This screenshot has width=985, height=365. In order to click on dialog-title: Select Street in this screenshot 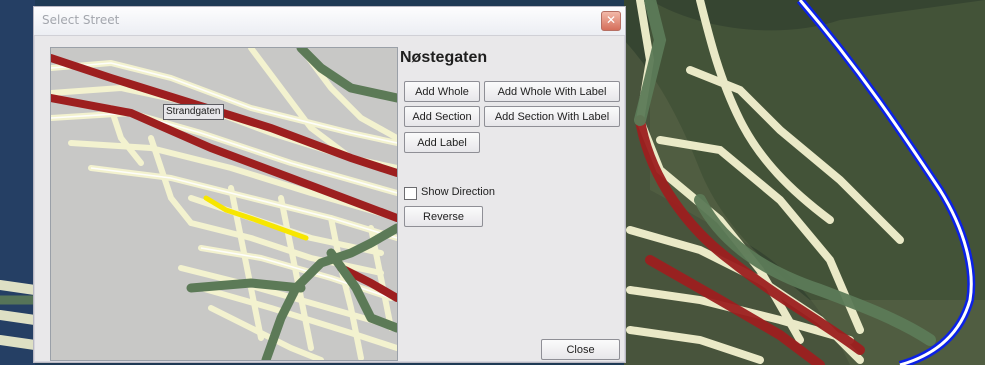, I will do `click(81, 20)`.